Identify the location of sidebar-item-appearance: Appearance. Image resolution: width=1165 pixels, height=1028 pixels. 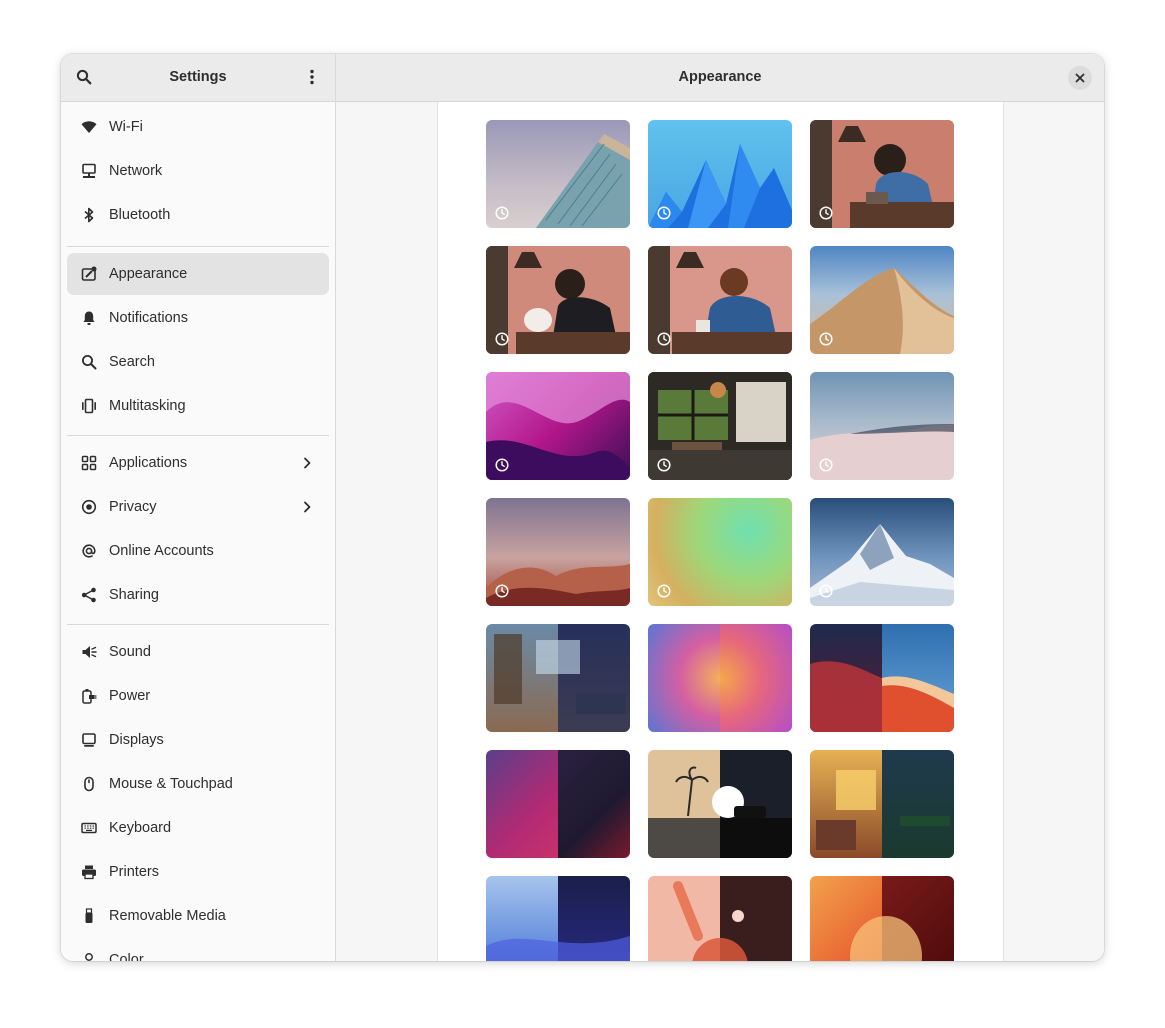
(198, 274).